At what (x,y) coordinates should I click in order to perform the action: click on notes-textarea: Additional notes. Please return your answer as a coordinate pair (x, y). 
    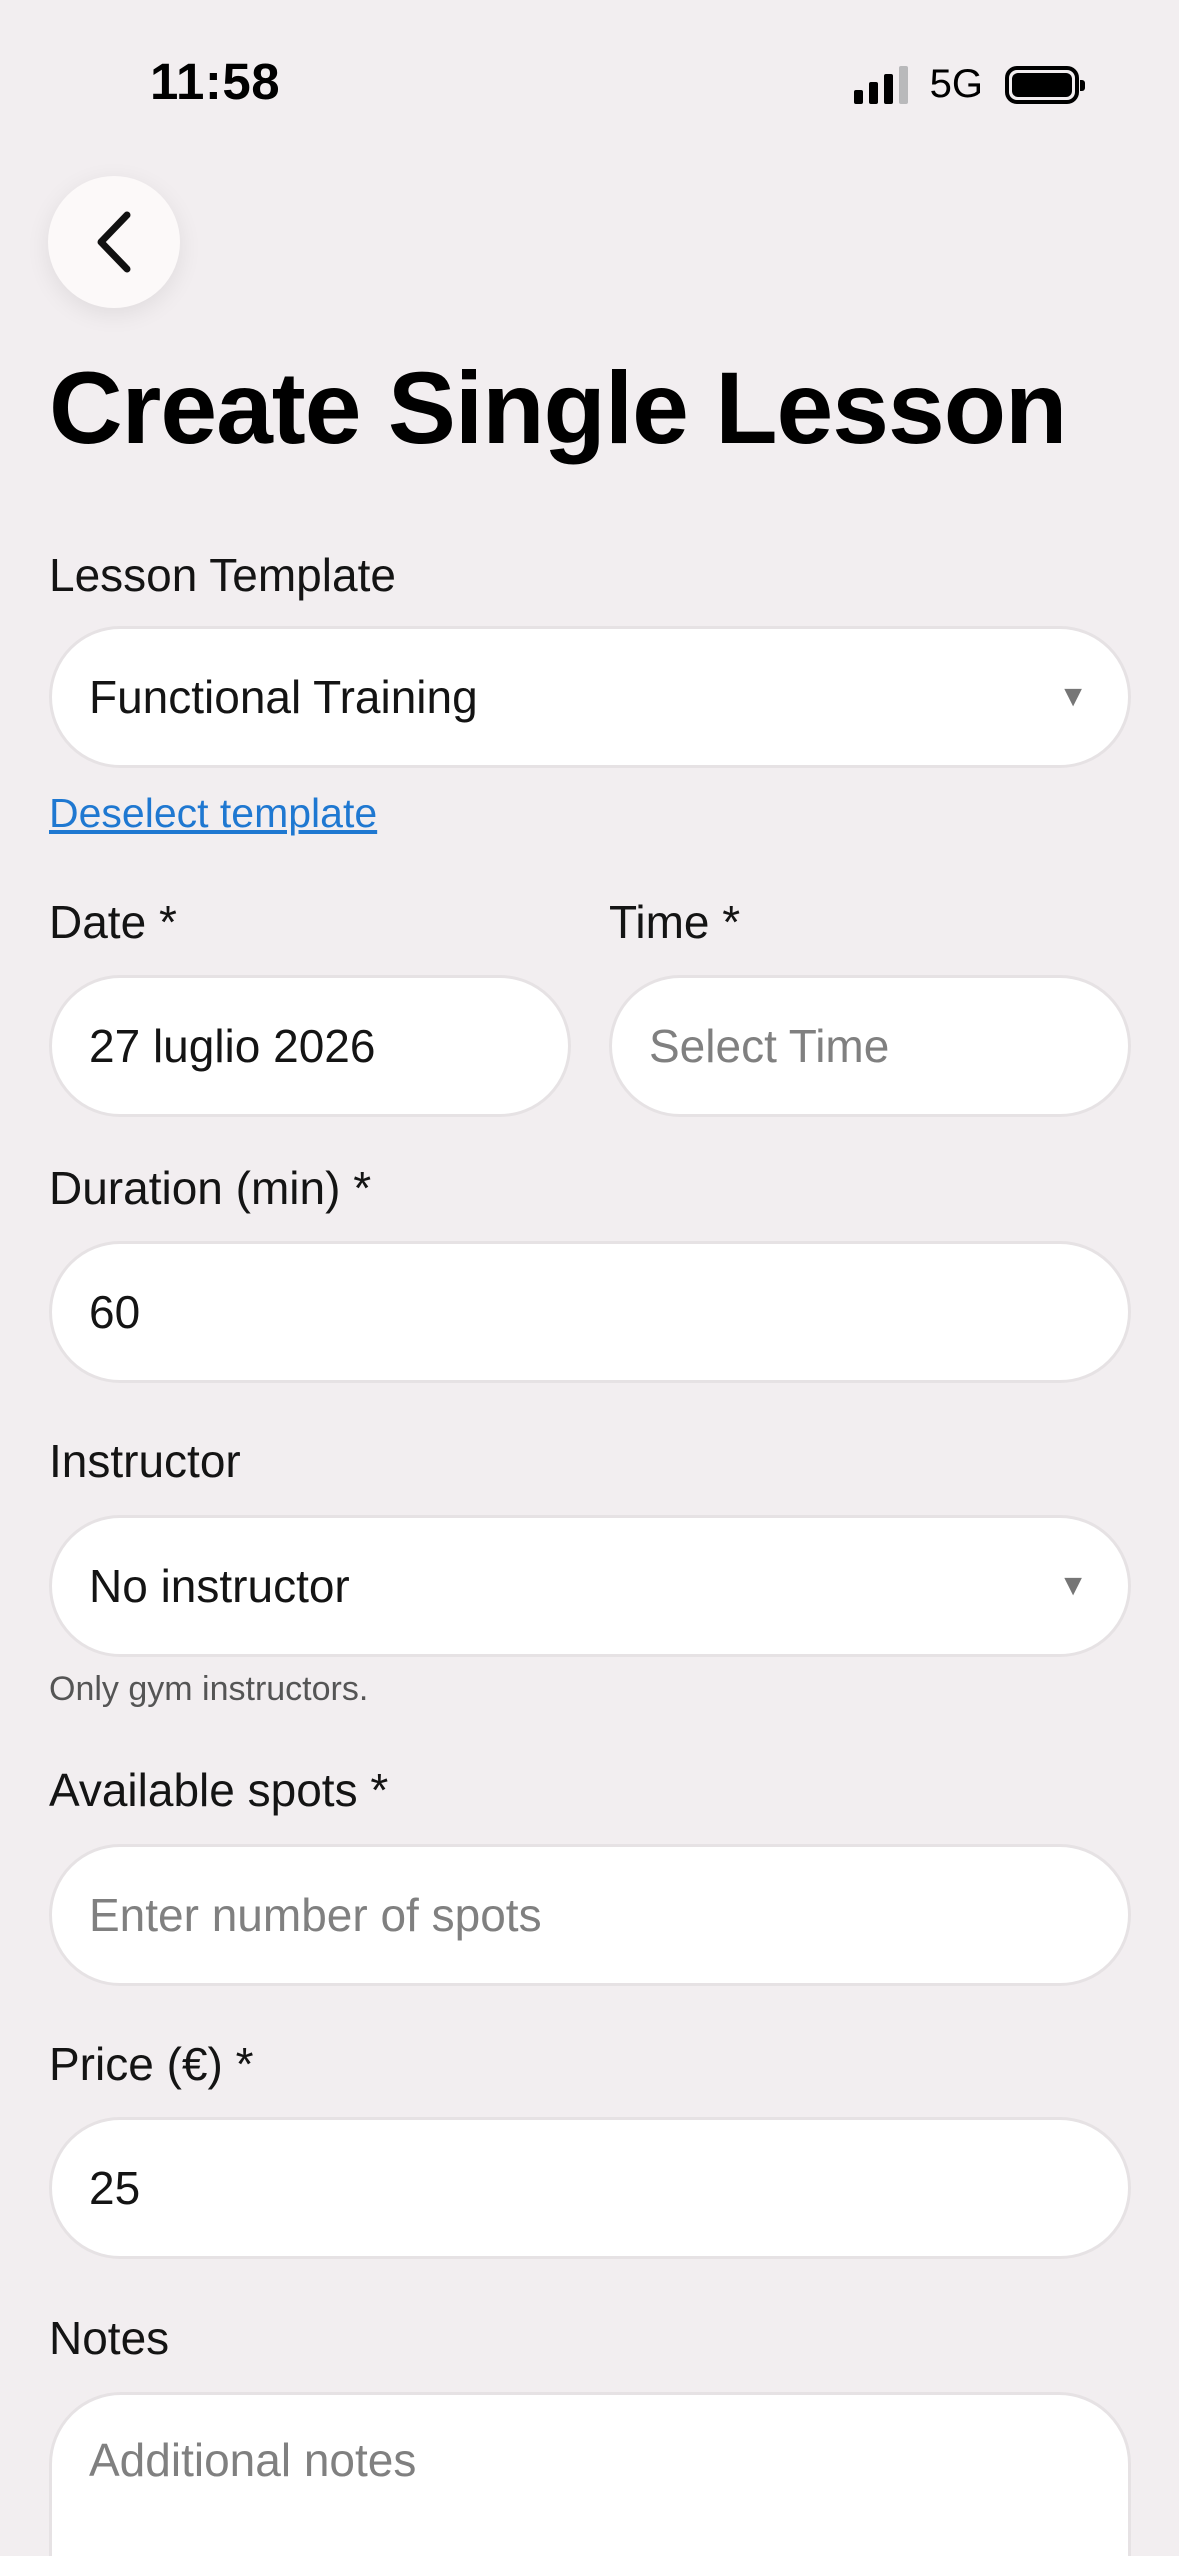
    Looking at the image, I should click on (590, 2474).